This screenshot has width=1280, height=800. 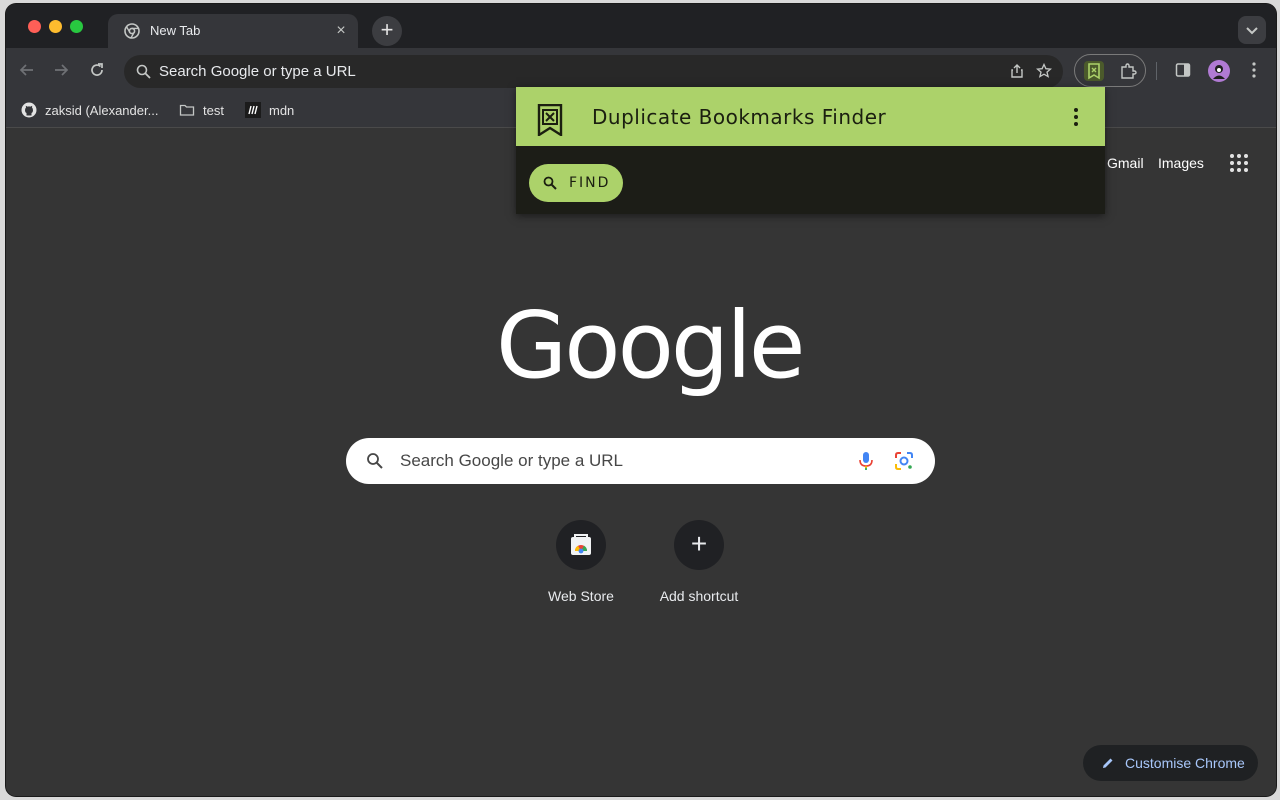 I want to click on customise-label: Customise Chrome, so click(x=1185, y=763).